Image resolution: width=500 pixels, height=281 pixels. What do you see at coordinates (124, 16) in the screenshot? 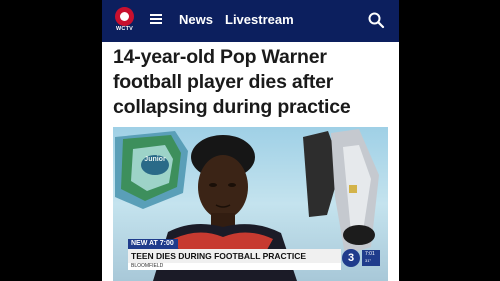
I see `cbs-eye-icon` at bounding box center [124, 16].